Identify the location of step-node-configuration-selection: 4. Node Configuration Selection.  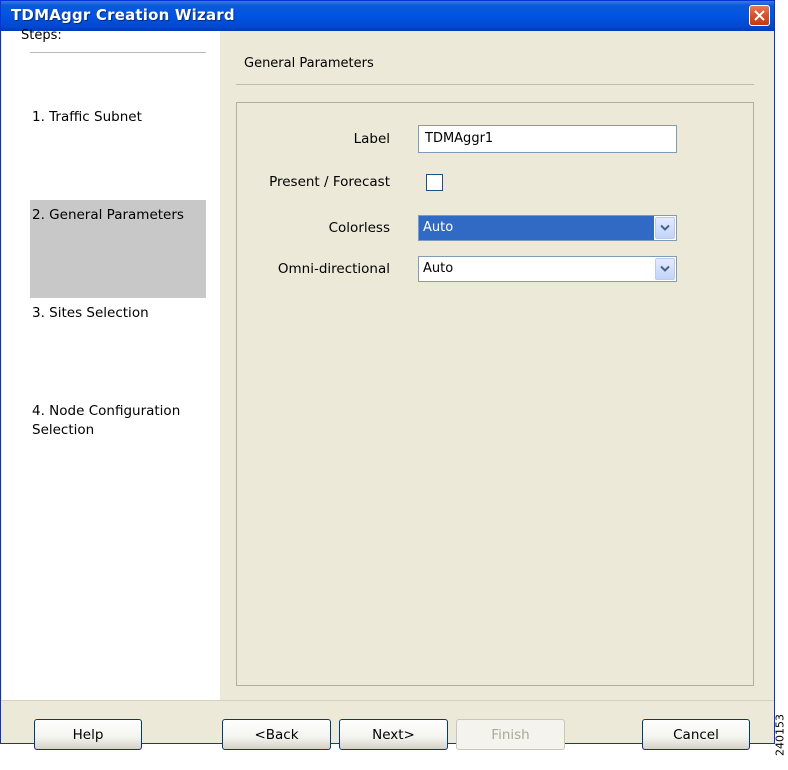
(120, 421).